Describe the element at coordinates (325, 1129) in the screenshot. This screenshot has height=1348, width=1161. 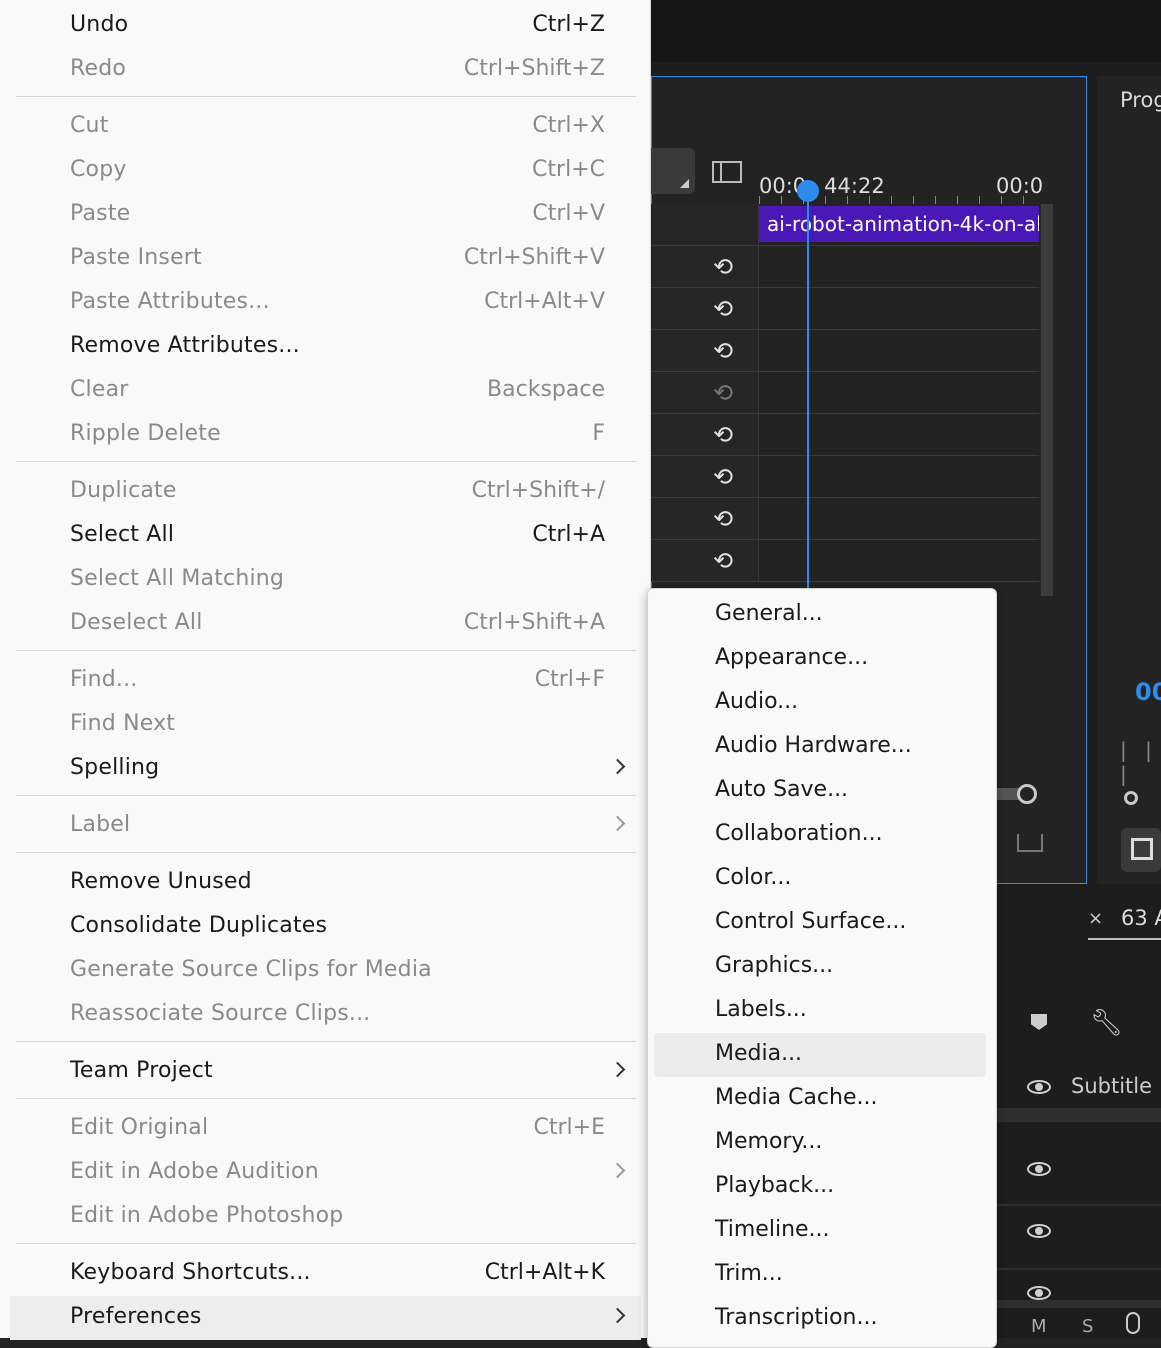
I see `menu-item-edit-original: Edit Original Ctrl+E` at that location.